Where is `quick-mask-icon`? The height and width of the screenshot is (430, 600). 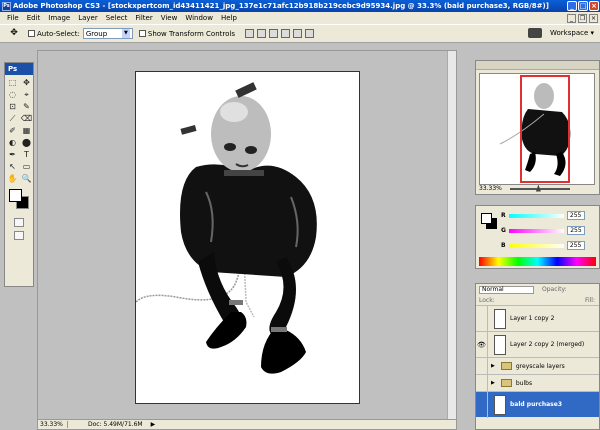
quick-mask-icon is located at coordinates (19, 222).